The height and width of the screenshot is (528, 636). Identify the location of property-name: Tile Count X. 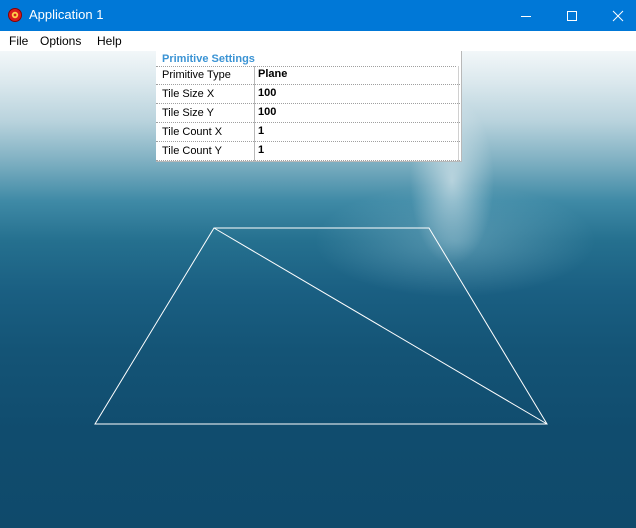
(192, 132).